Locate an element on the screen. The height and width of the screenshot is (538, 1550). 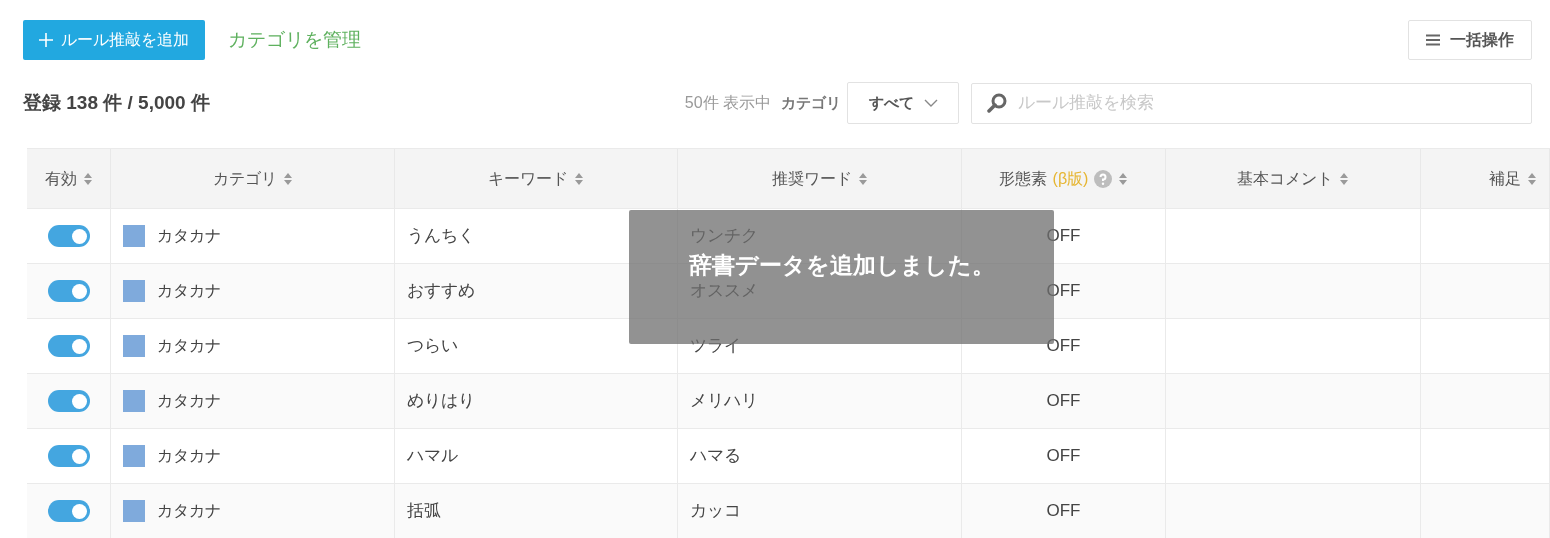
record-count: 登録 138 件 / 5,000 件 is located at coordinates (116, 102).